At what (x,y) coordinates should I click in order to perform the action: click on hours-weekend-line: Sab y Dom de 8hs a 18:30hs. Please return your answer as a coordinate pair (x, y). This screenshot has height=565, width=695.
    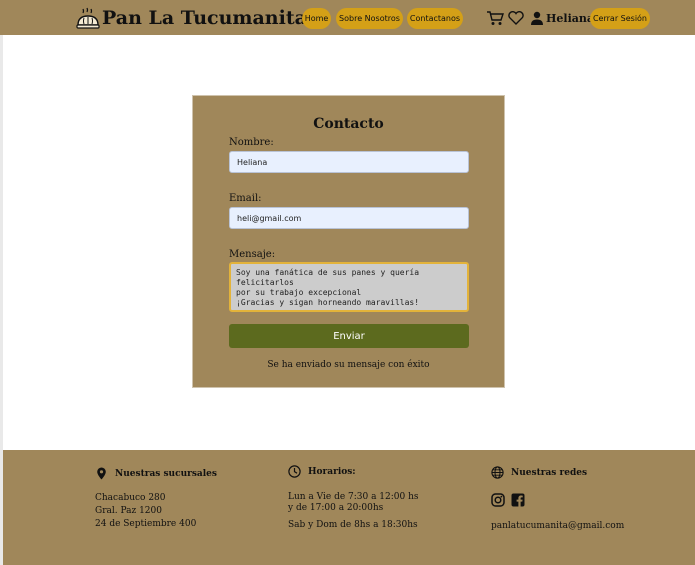
    Looking at the image, I should click on (353, 525).